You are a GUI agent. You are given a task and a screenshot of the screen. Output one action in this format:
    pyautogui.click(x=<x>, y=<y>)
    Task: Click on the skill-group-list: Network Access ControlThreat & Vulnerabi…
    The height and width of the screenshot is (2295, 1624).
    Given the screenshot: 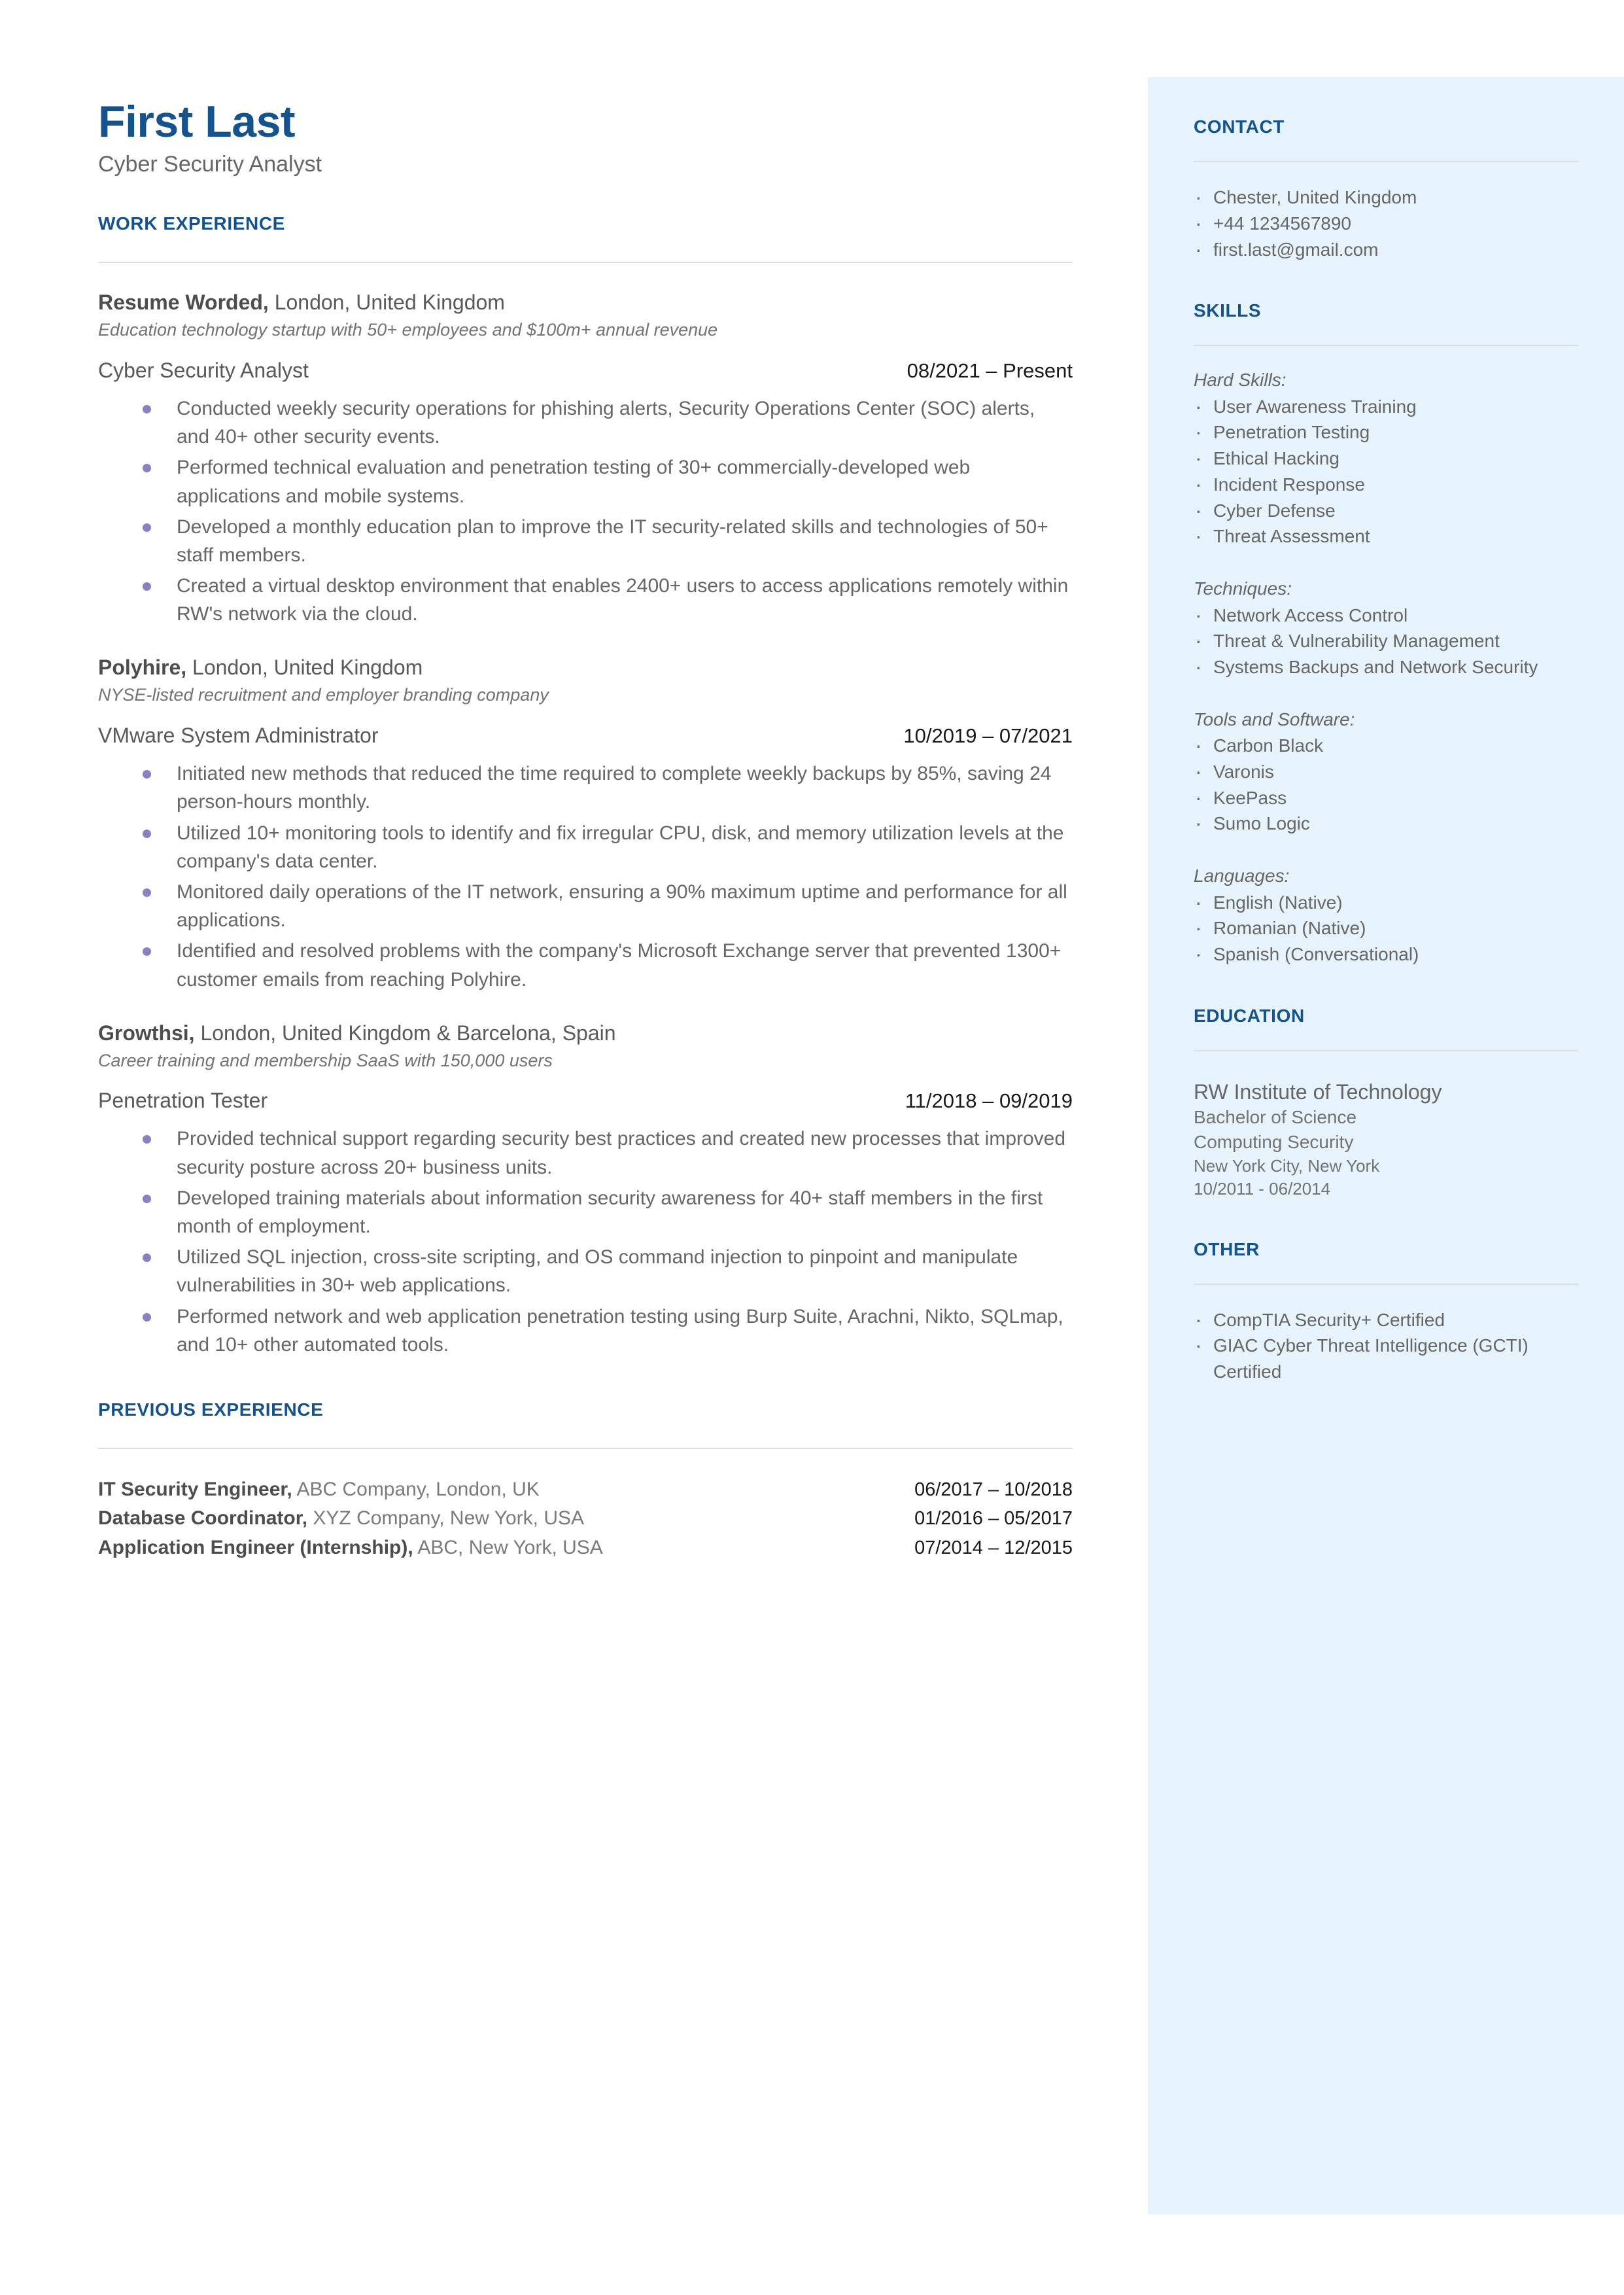 What is the action you would take?
    pyautogui.click(x=1386, y=641)
    